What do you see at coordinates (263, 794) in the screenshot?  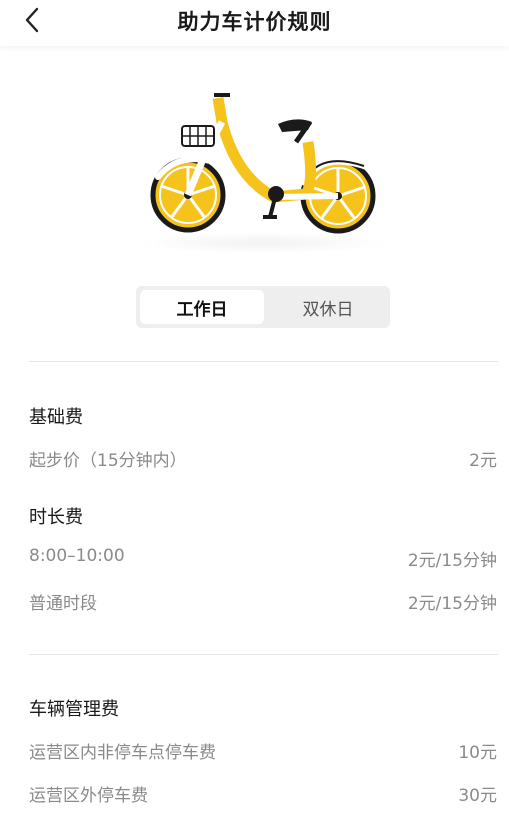 I see `list-item: 运营区外停车费 30元` at bounding box center [263, 794].